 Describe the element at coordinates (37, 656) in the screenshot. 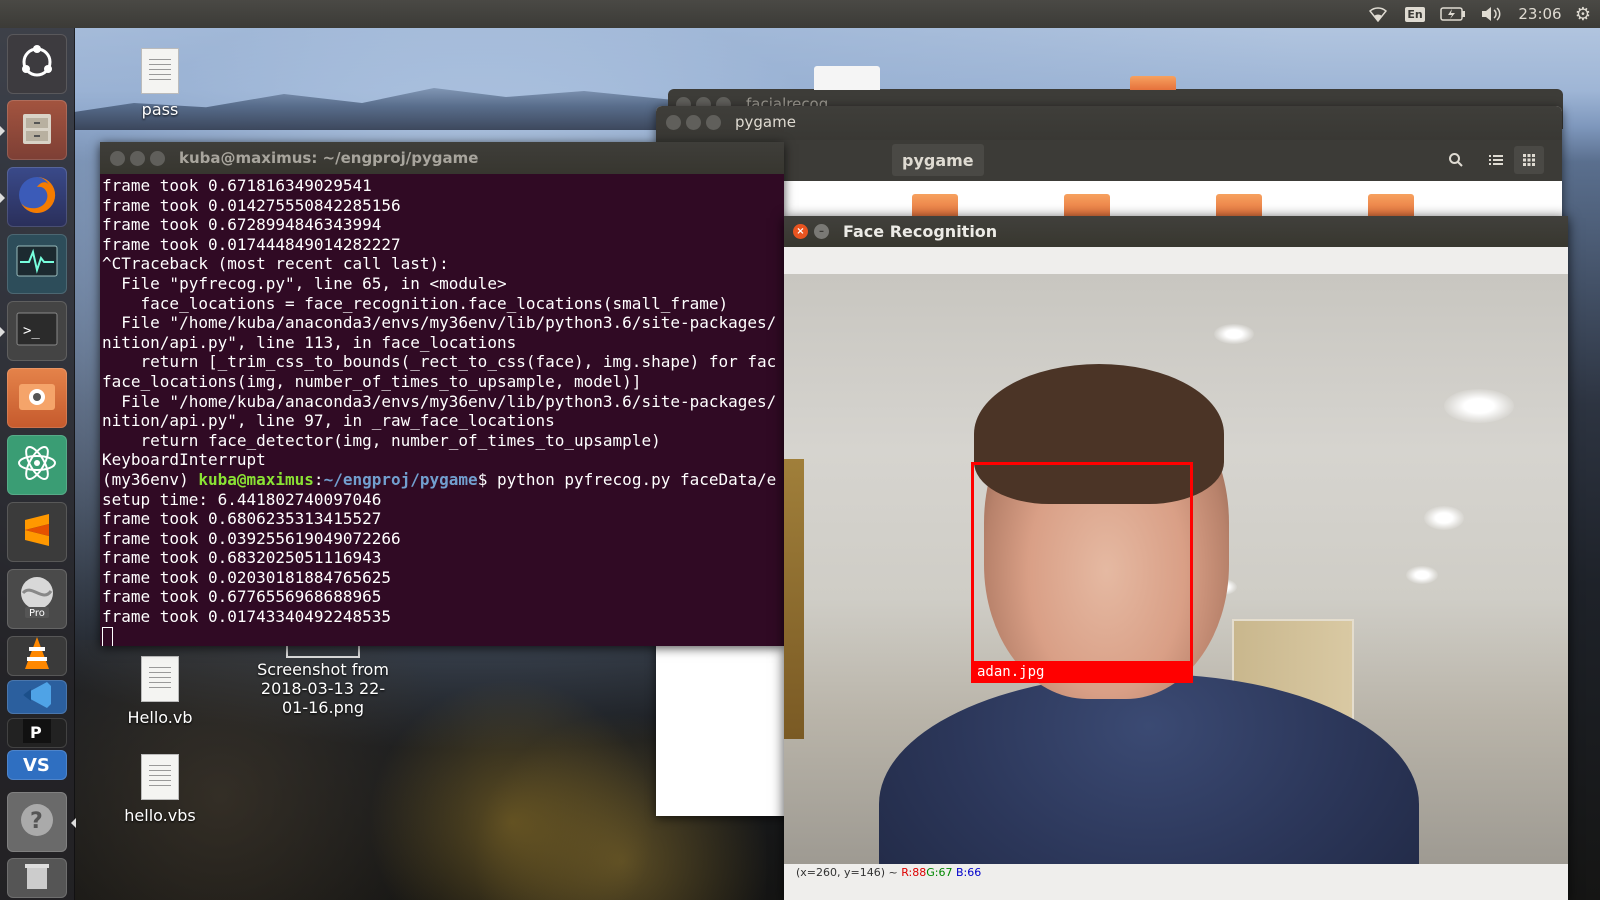

I see `vlc-launcher` at that location.